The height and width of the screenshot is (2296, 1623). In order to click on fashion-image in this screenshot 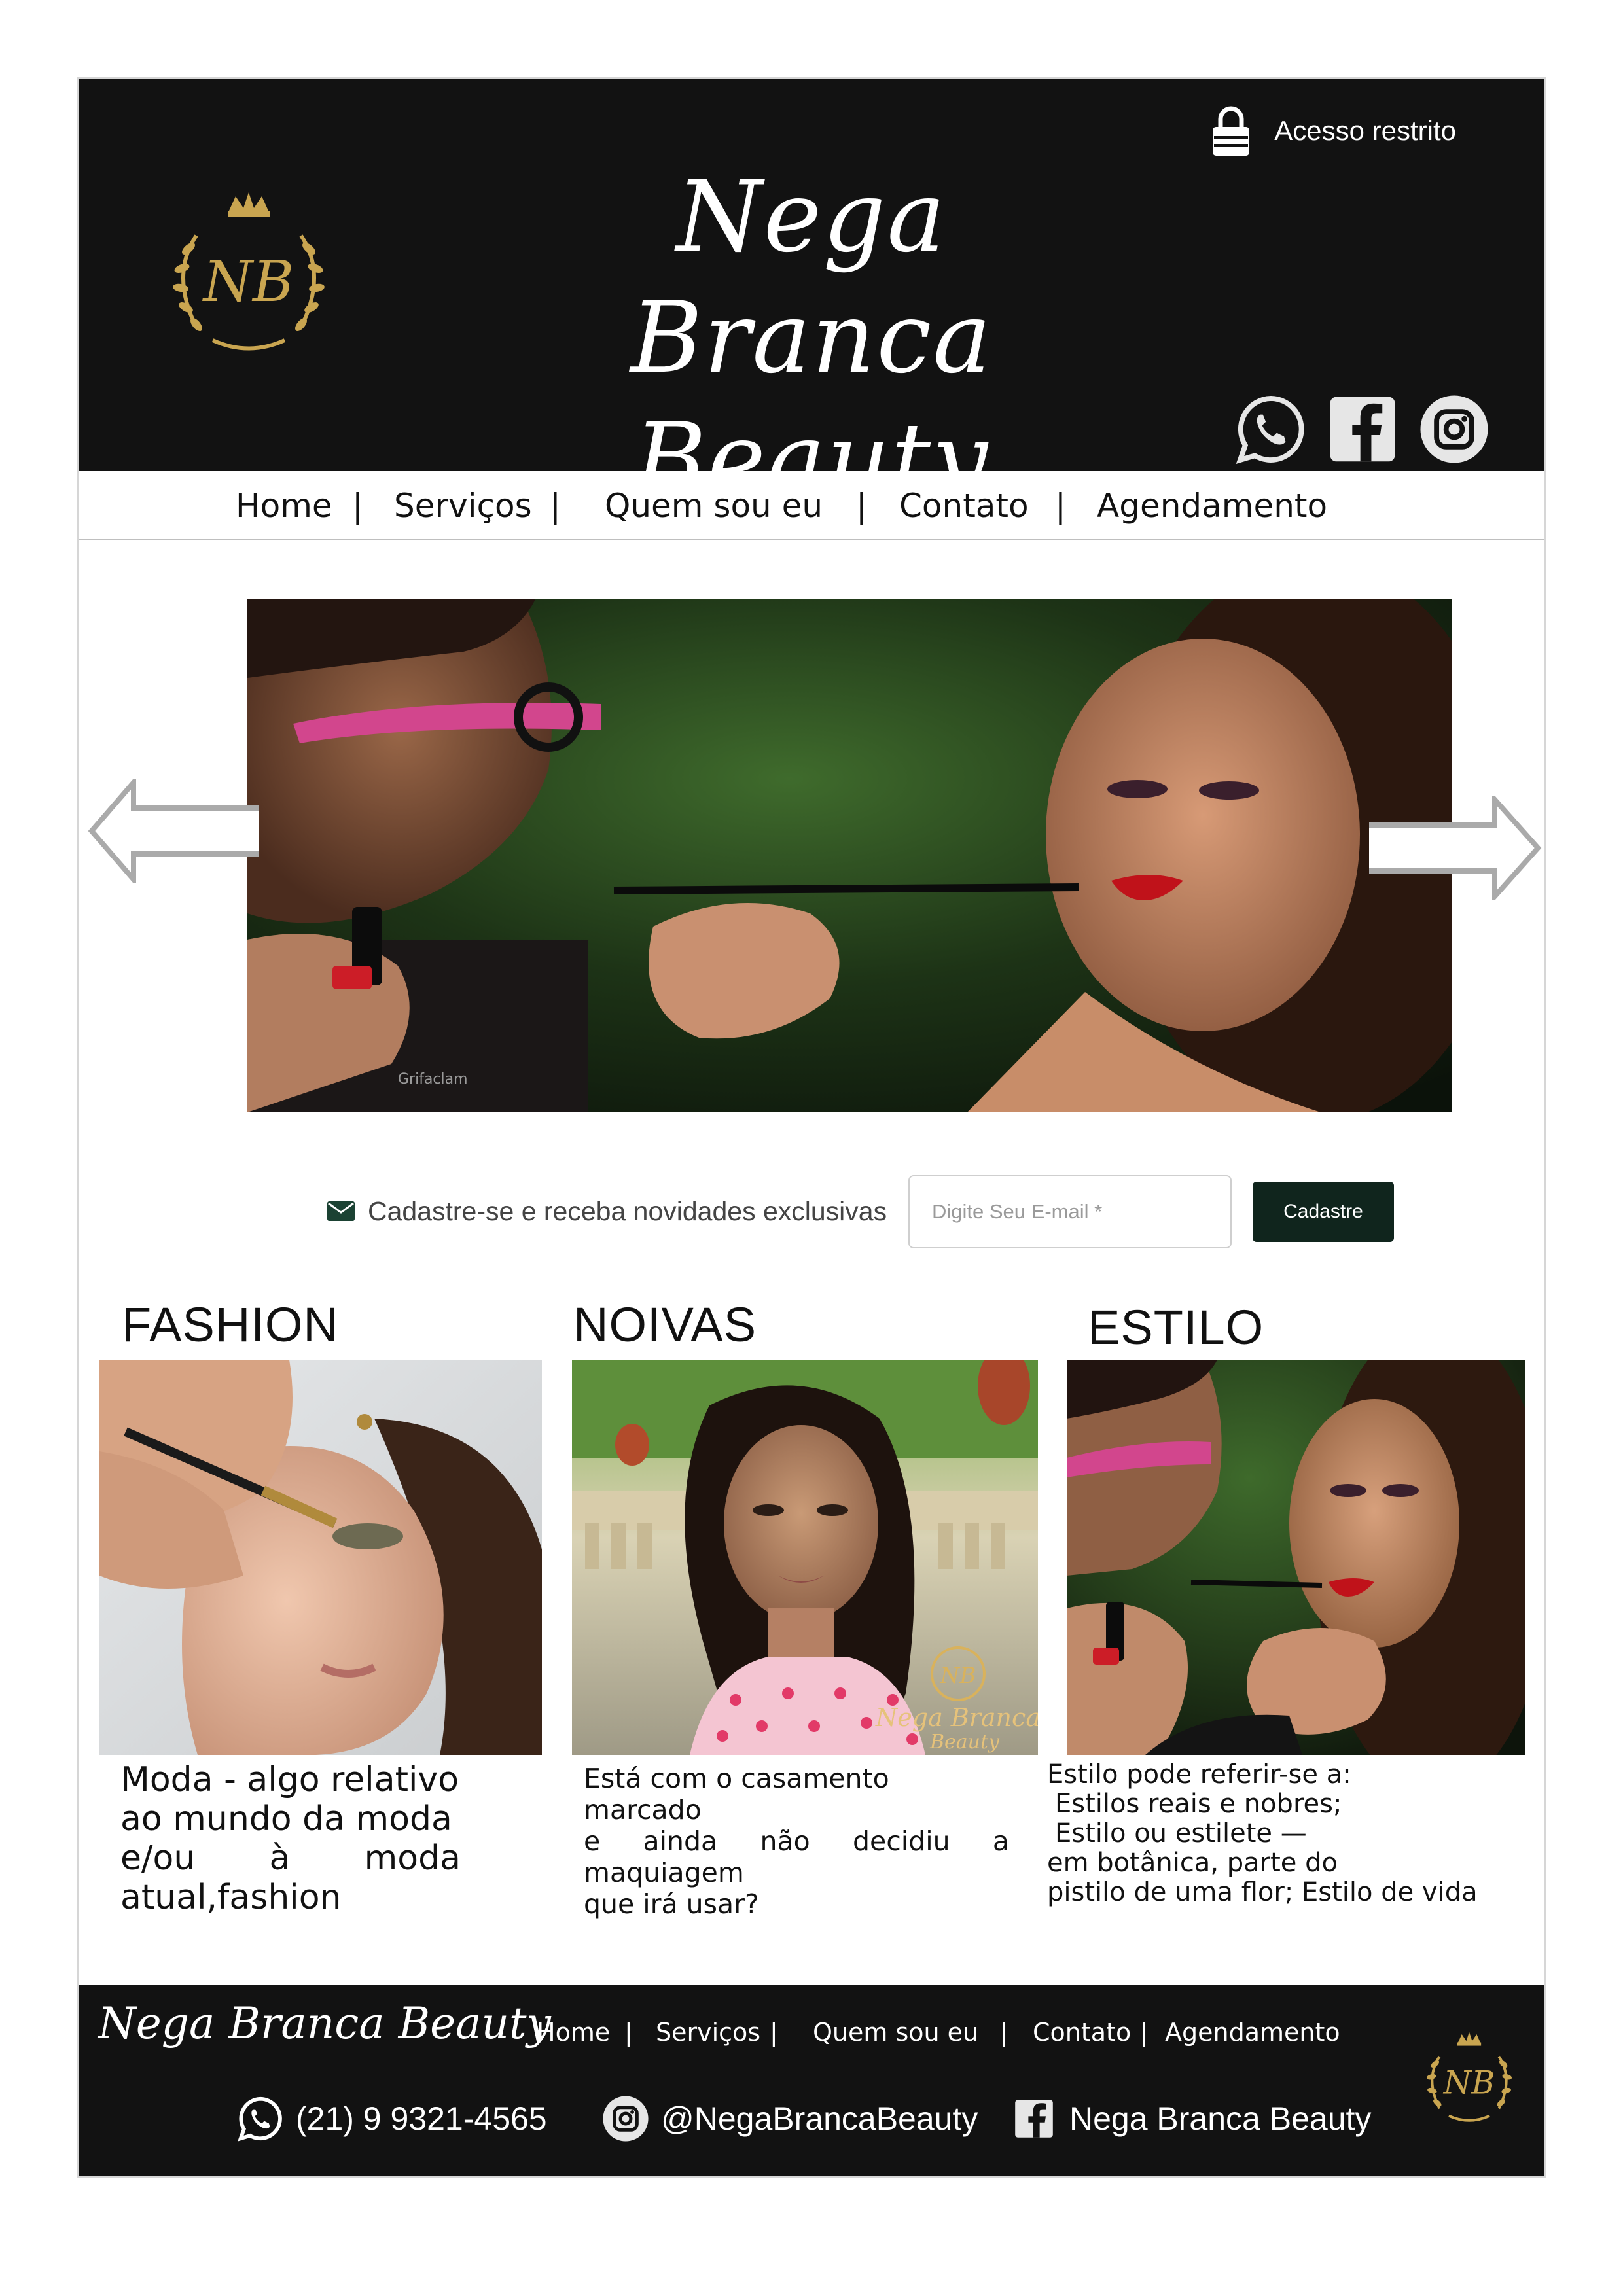, I will do `click(320, 1558)`.